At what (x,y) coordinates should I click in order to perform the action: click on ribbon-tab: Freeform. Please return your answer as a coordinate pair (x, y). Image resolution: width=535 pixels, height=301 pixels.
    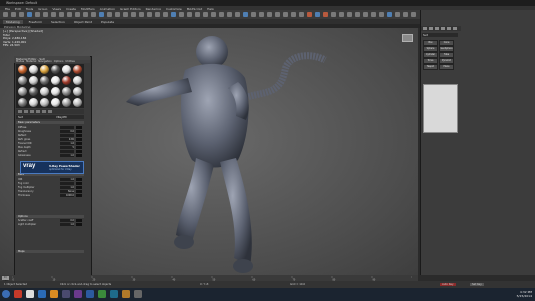
    Looking at the image, I should click on (35, 22).